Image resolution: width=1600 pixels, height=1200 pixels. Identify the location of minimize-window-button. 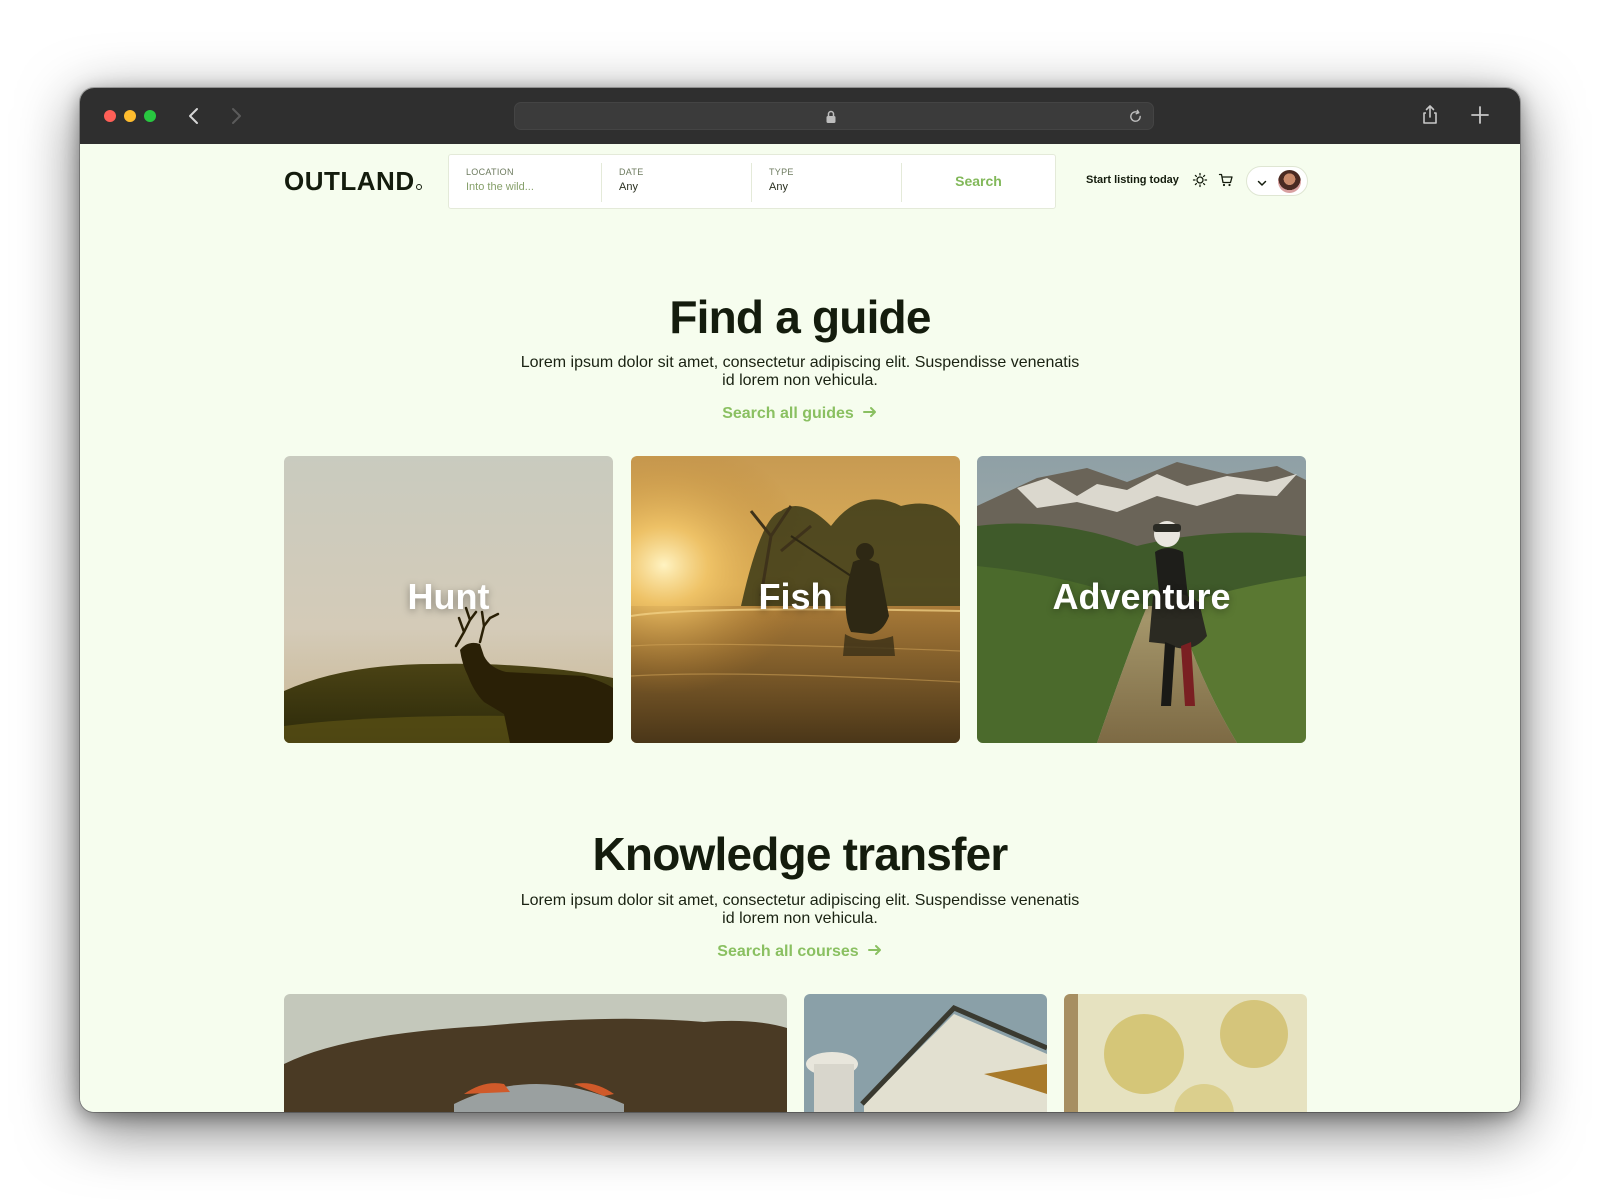
(130, 116).